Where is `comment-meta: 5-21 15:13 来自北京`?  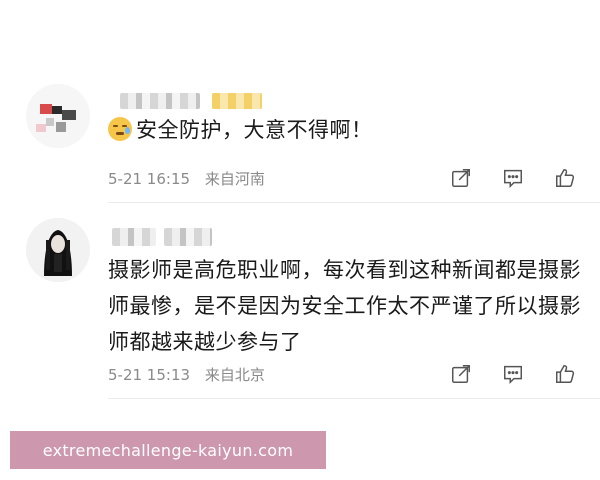 comment-meta: 5-21 15:13 来自北京 is located at coordinates (186, 374).